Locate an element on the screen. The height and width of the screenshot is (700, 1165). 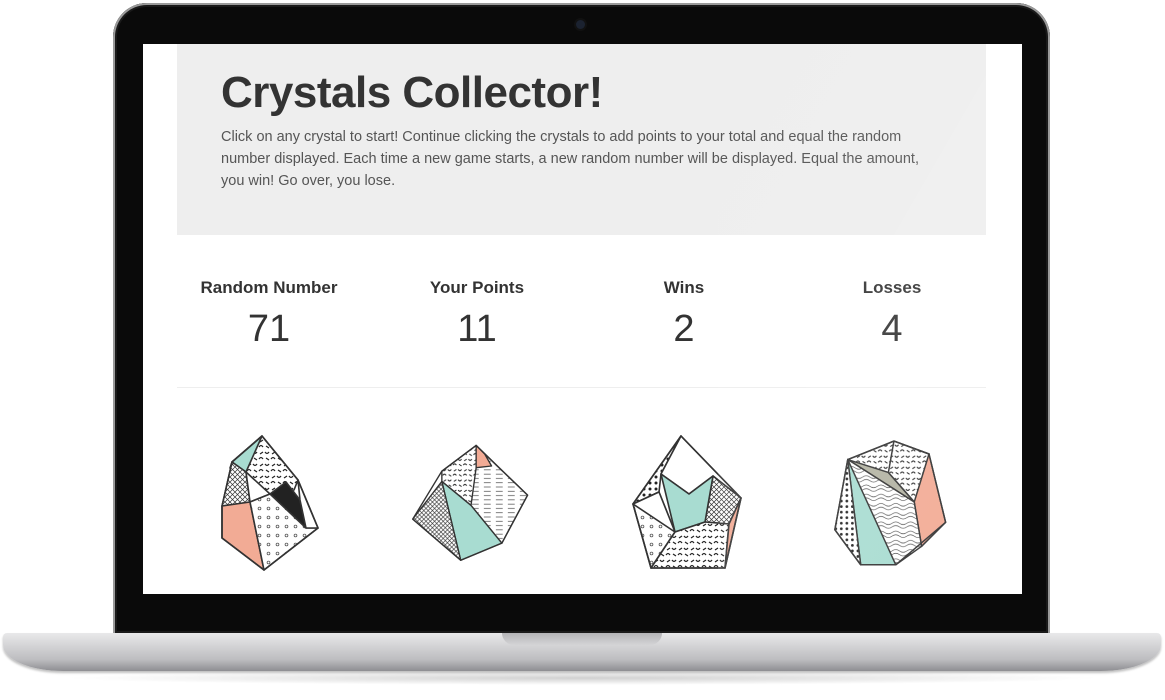
losses-label: Losses is located at coordinates (892, 287).